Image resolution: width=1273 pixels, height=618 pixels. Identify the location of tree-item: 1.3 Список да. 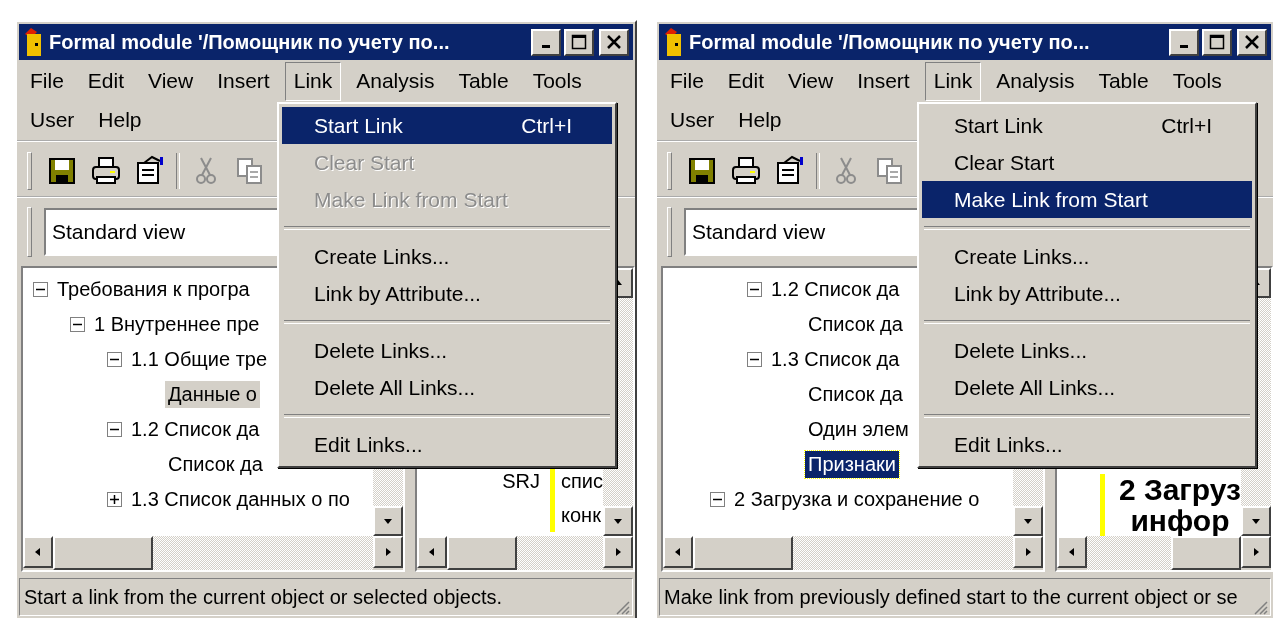
(835, 359).